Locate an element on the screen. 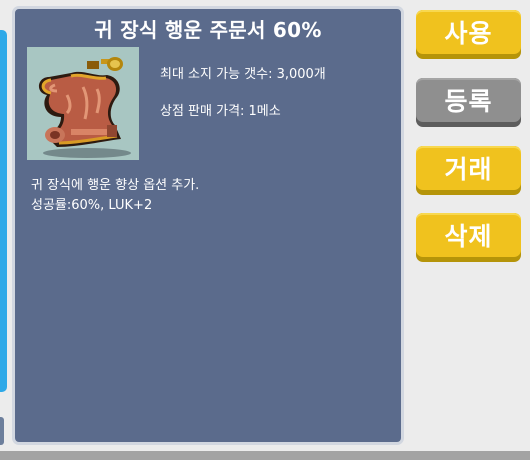  side-list-handle is located at coordinates (2, 431).